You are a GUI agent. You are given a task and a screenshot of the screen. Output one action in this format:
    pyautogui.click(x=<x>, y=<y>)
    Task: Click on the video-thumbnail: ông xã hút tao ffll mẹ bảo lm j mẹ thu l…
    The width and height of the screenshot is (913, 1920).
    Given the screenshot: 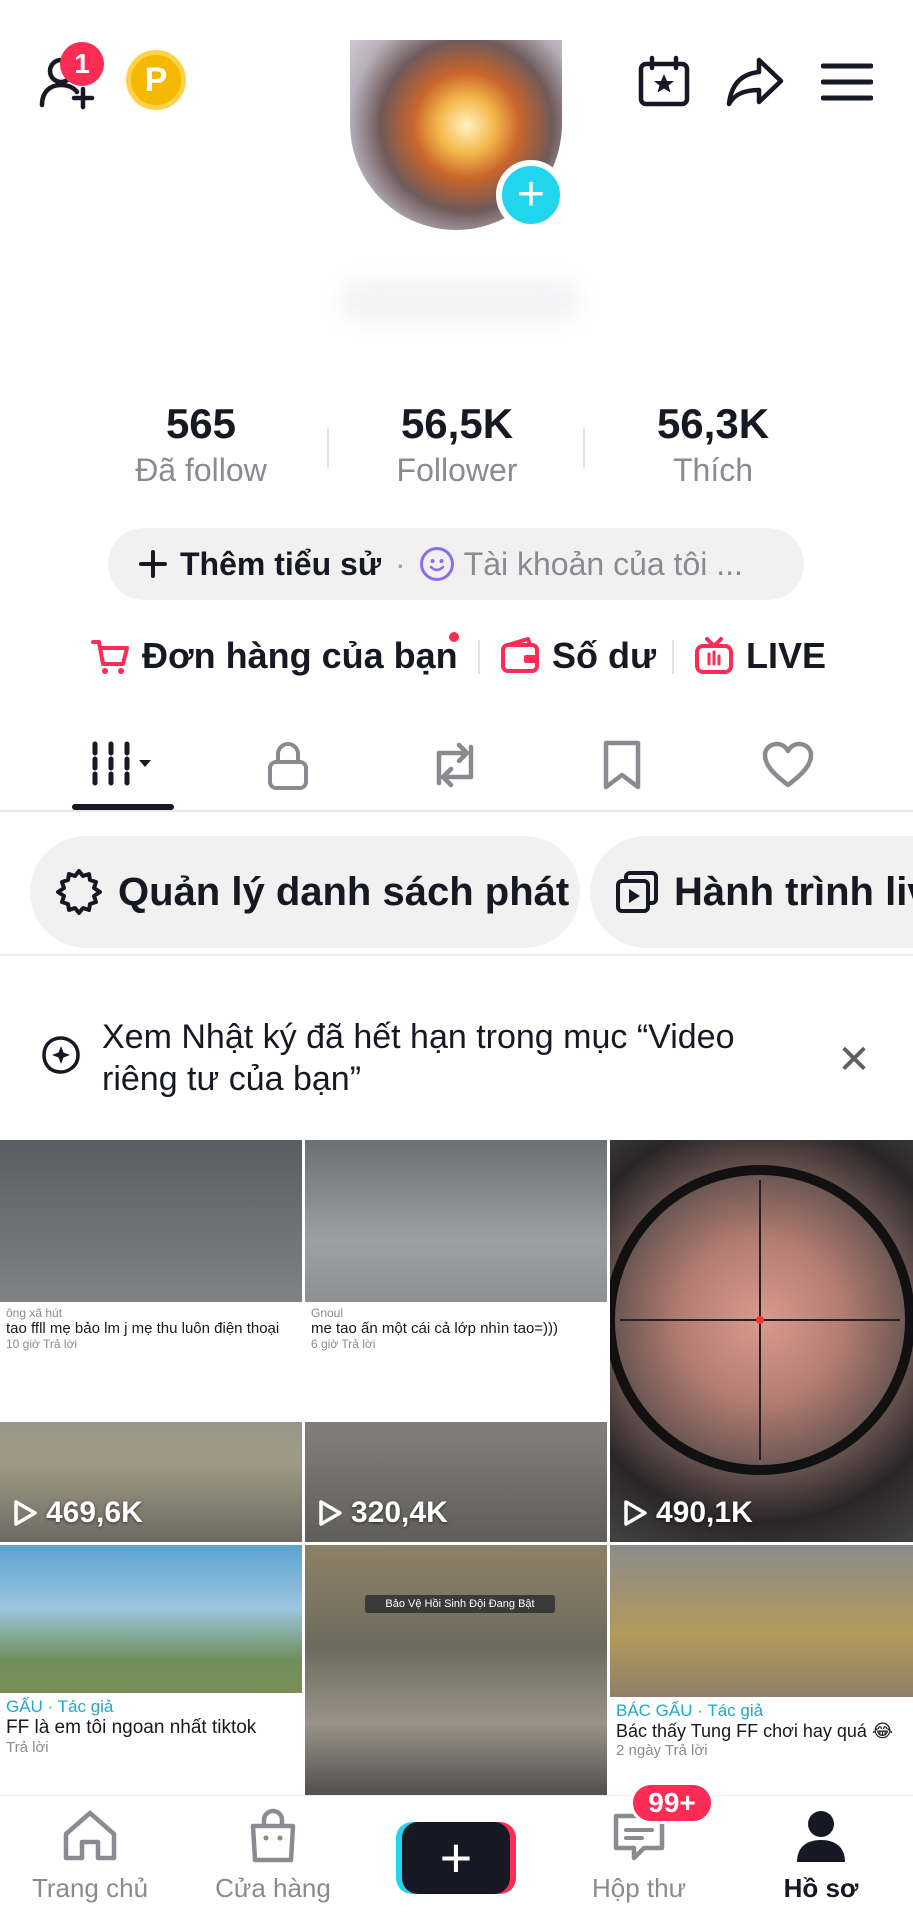 What is the action you would take?
    pyautogui.click(x=151, y=1341)
    